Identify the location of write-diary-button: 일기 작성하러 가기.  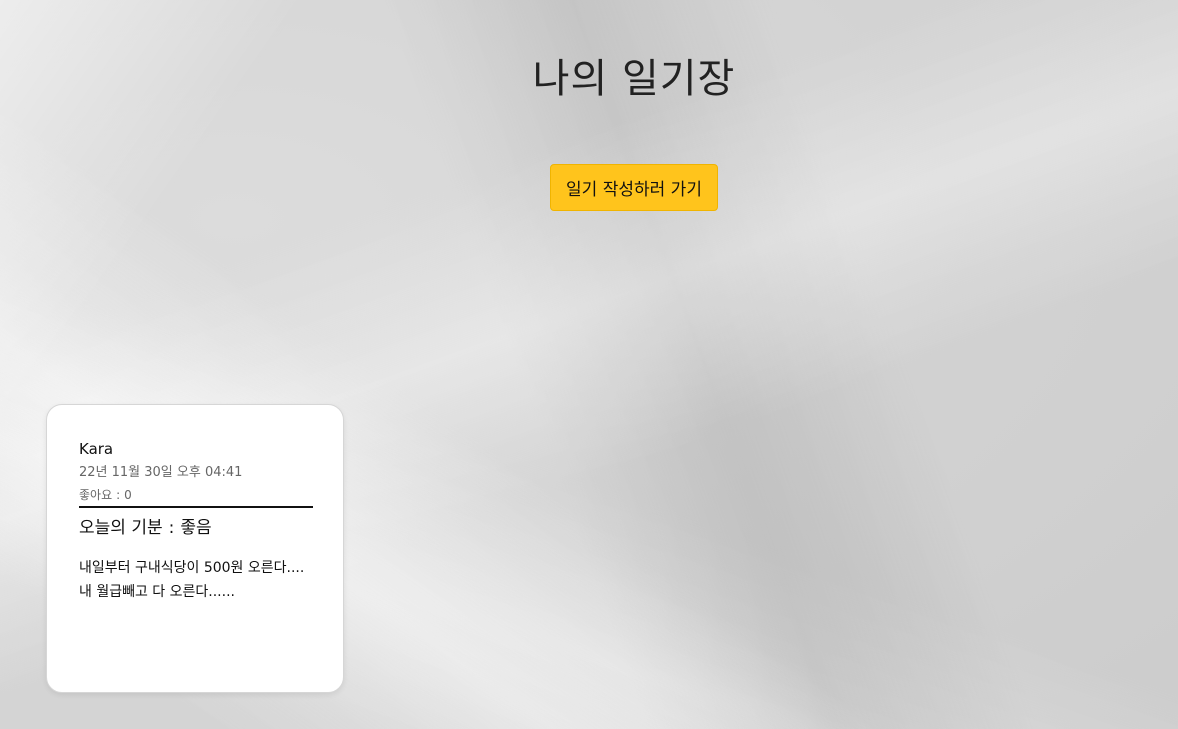
(634, 187).